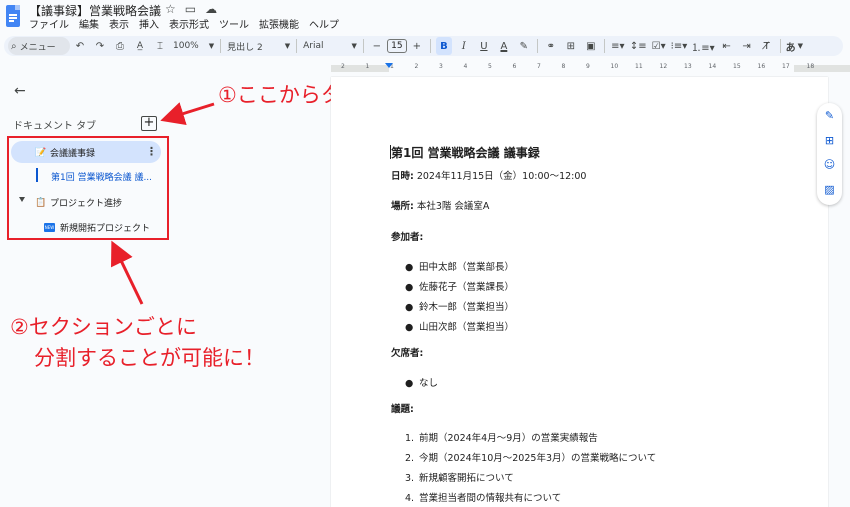  Describe the element at coordinates (234, 23) in the screenshot. I see `menu-tools: ツール` at that location.